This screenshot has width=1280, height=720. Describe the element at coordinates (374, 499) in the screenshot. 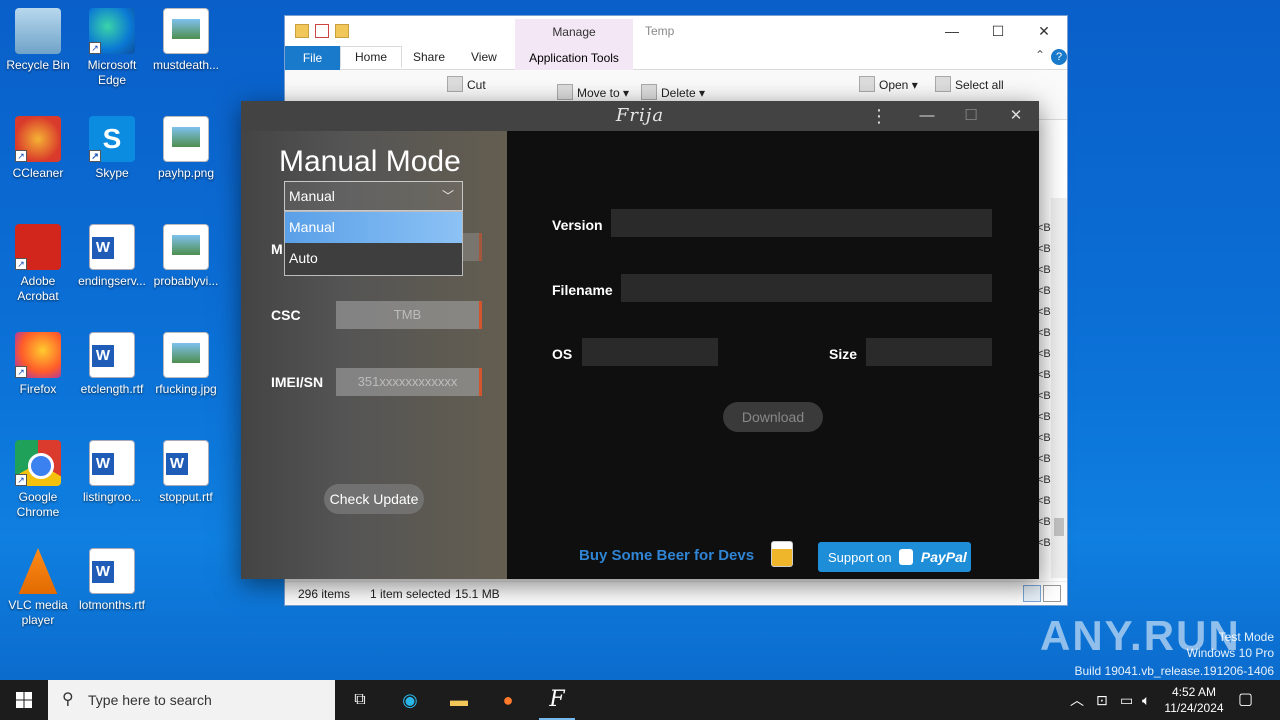

I see `check-update-button: Check Update` at that location.